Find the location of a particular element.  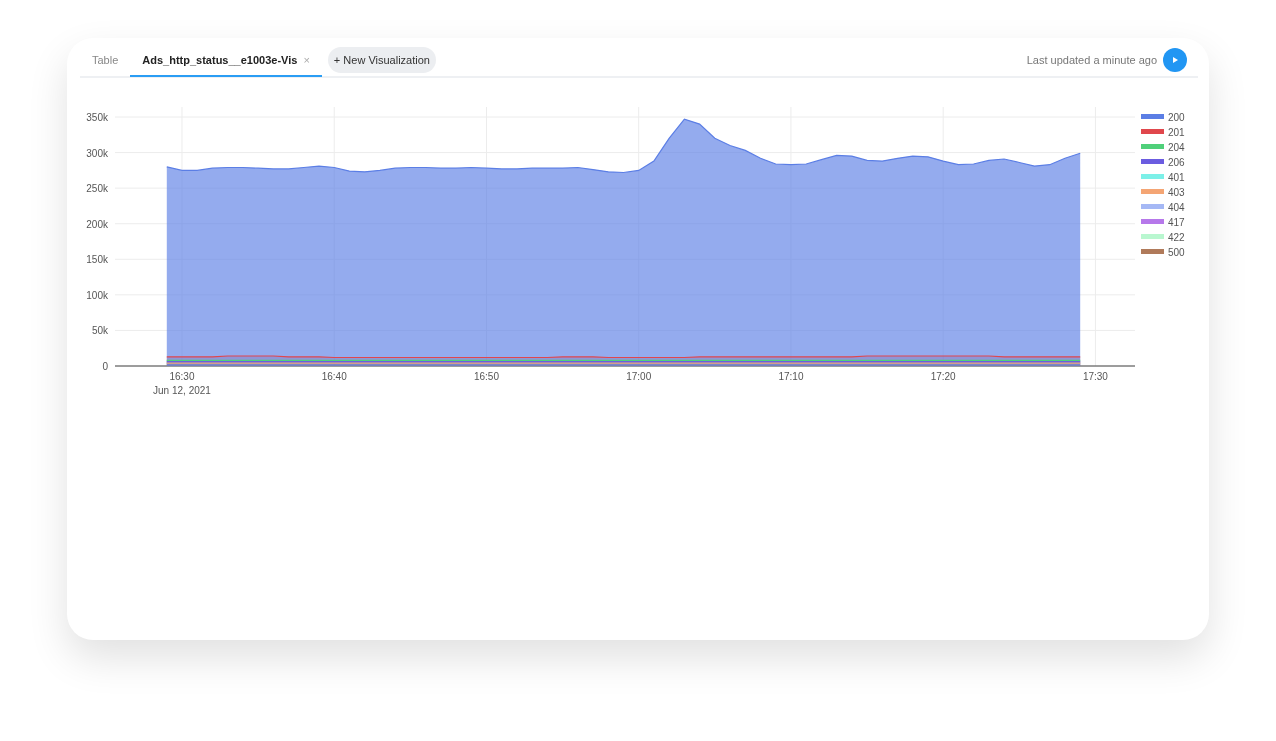

x-tick-label: 17:00 is located at coordinates (639, 376).